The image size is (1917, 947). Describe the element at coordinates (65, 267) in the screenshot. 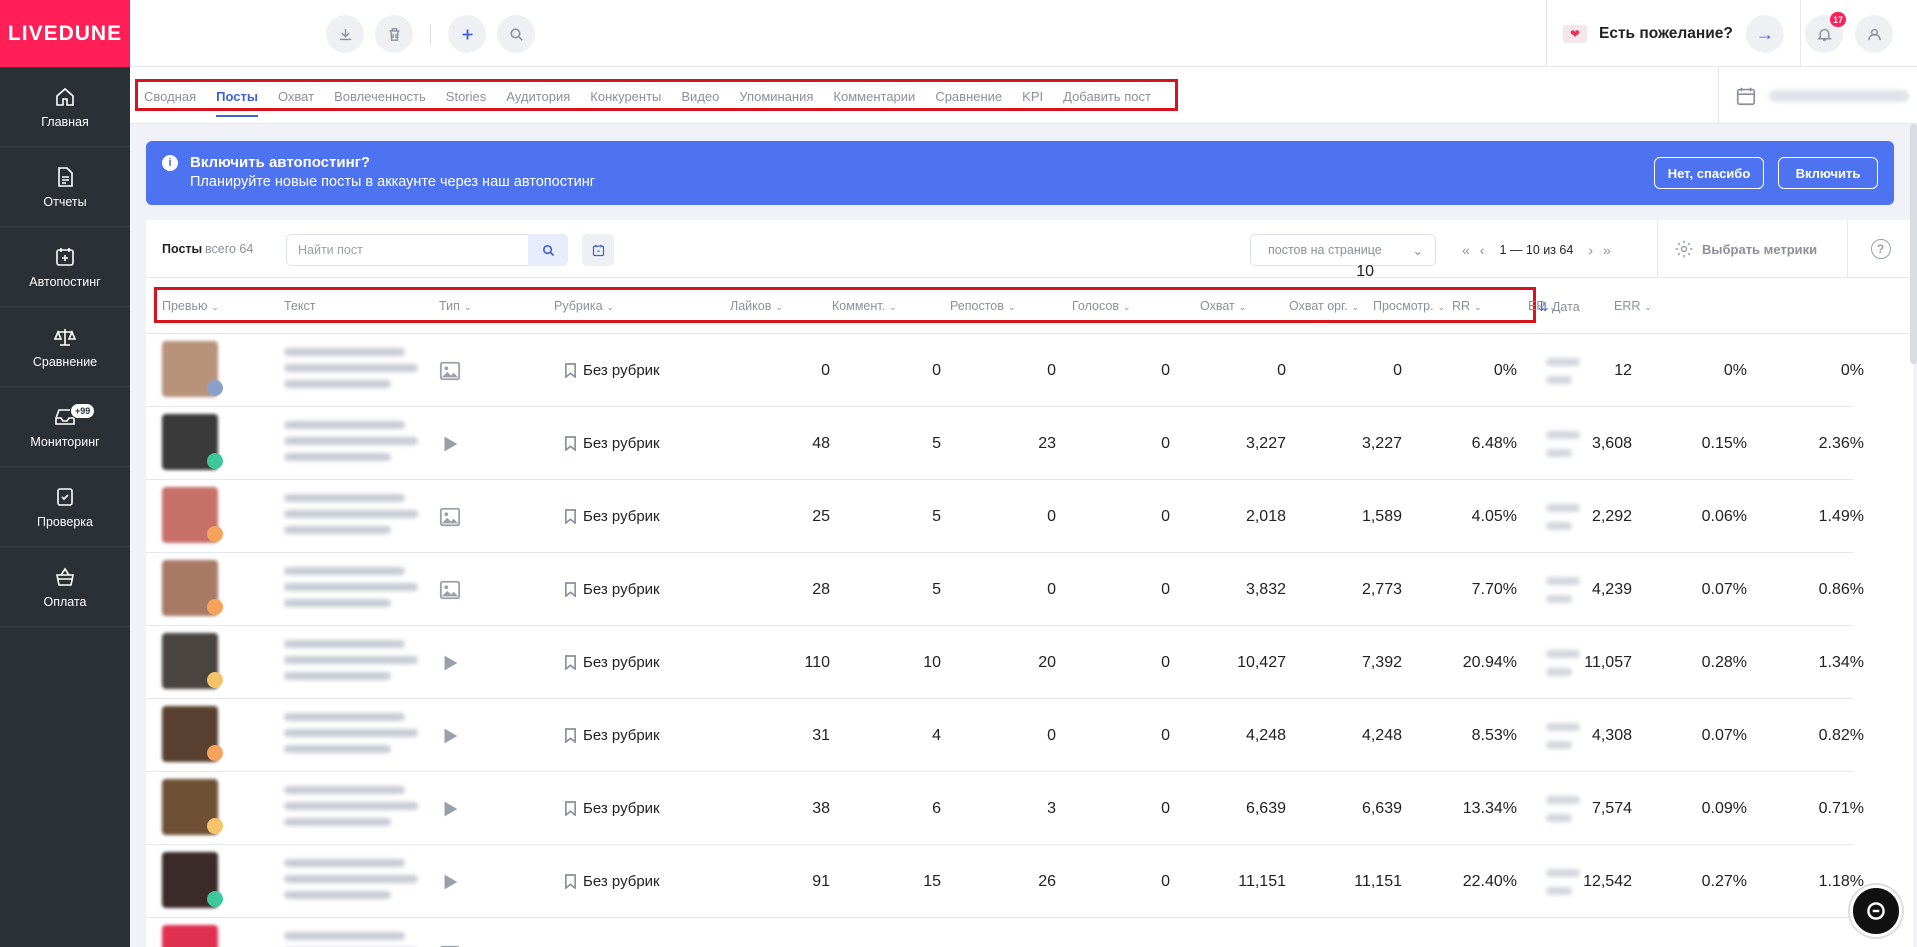

I see `sidebar-item-autoposting: Автопостинг` at that location.